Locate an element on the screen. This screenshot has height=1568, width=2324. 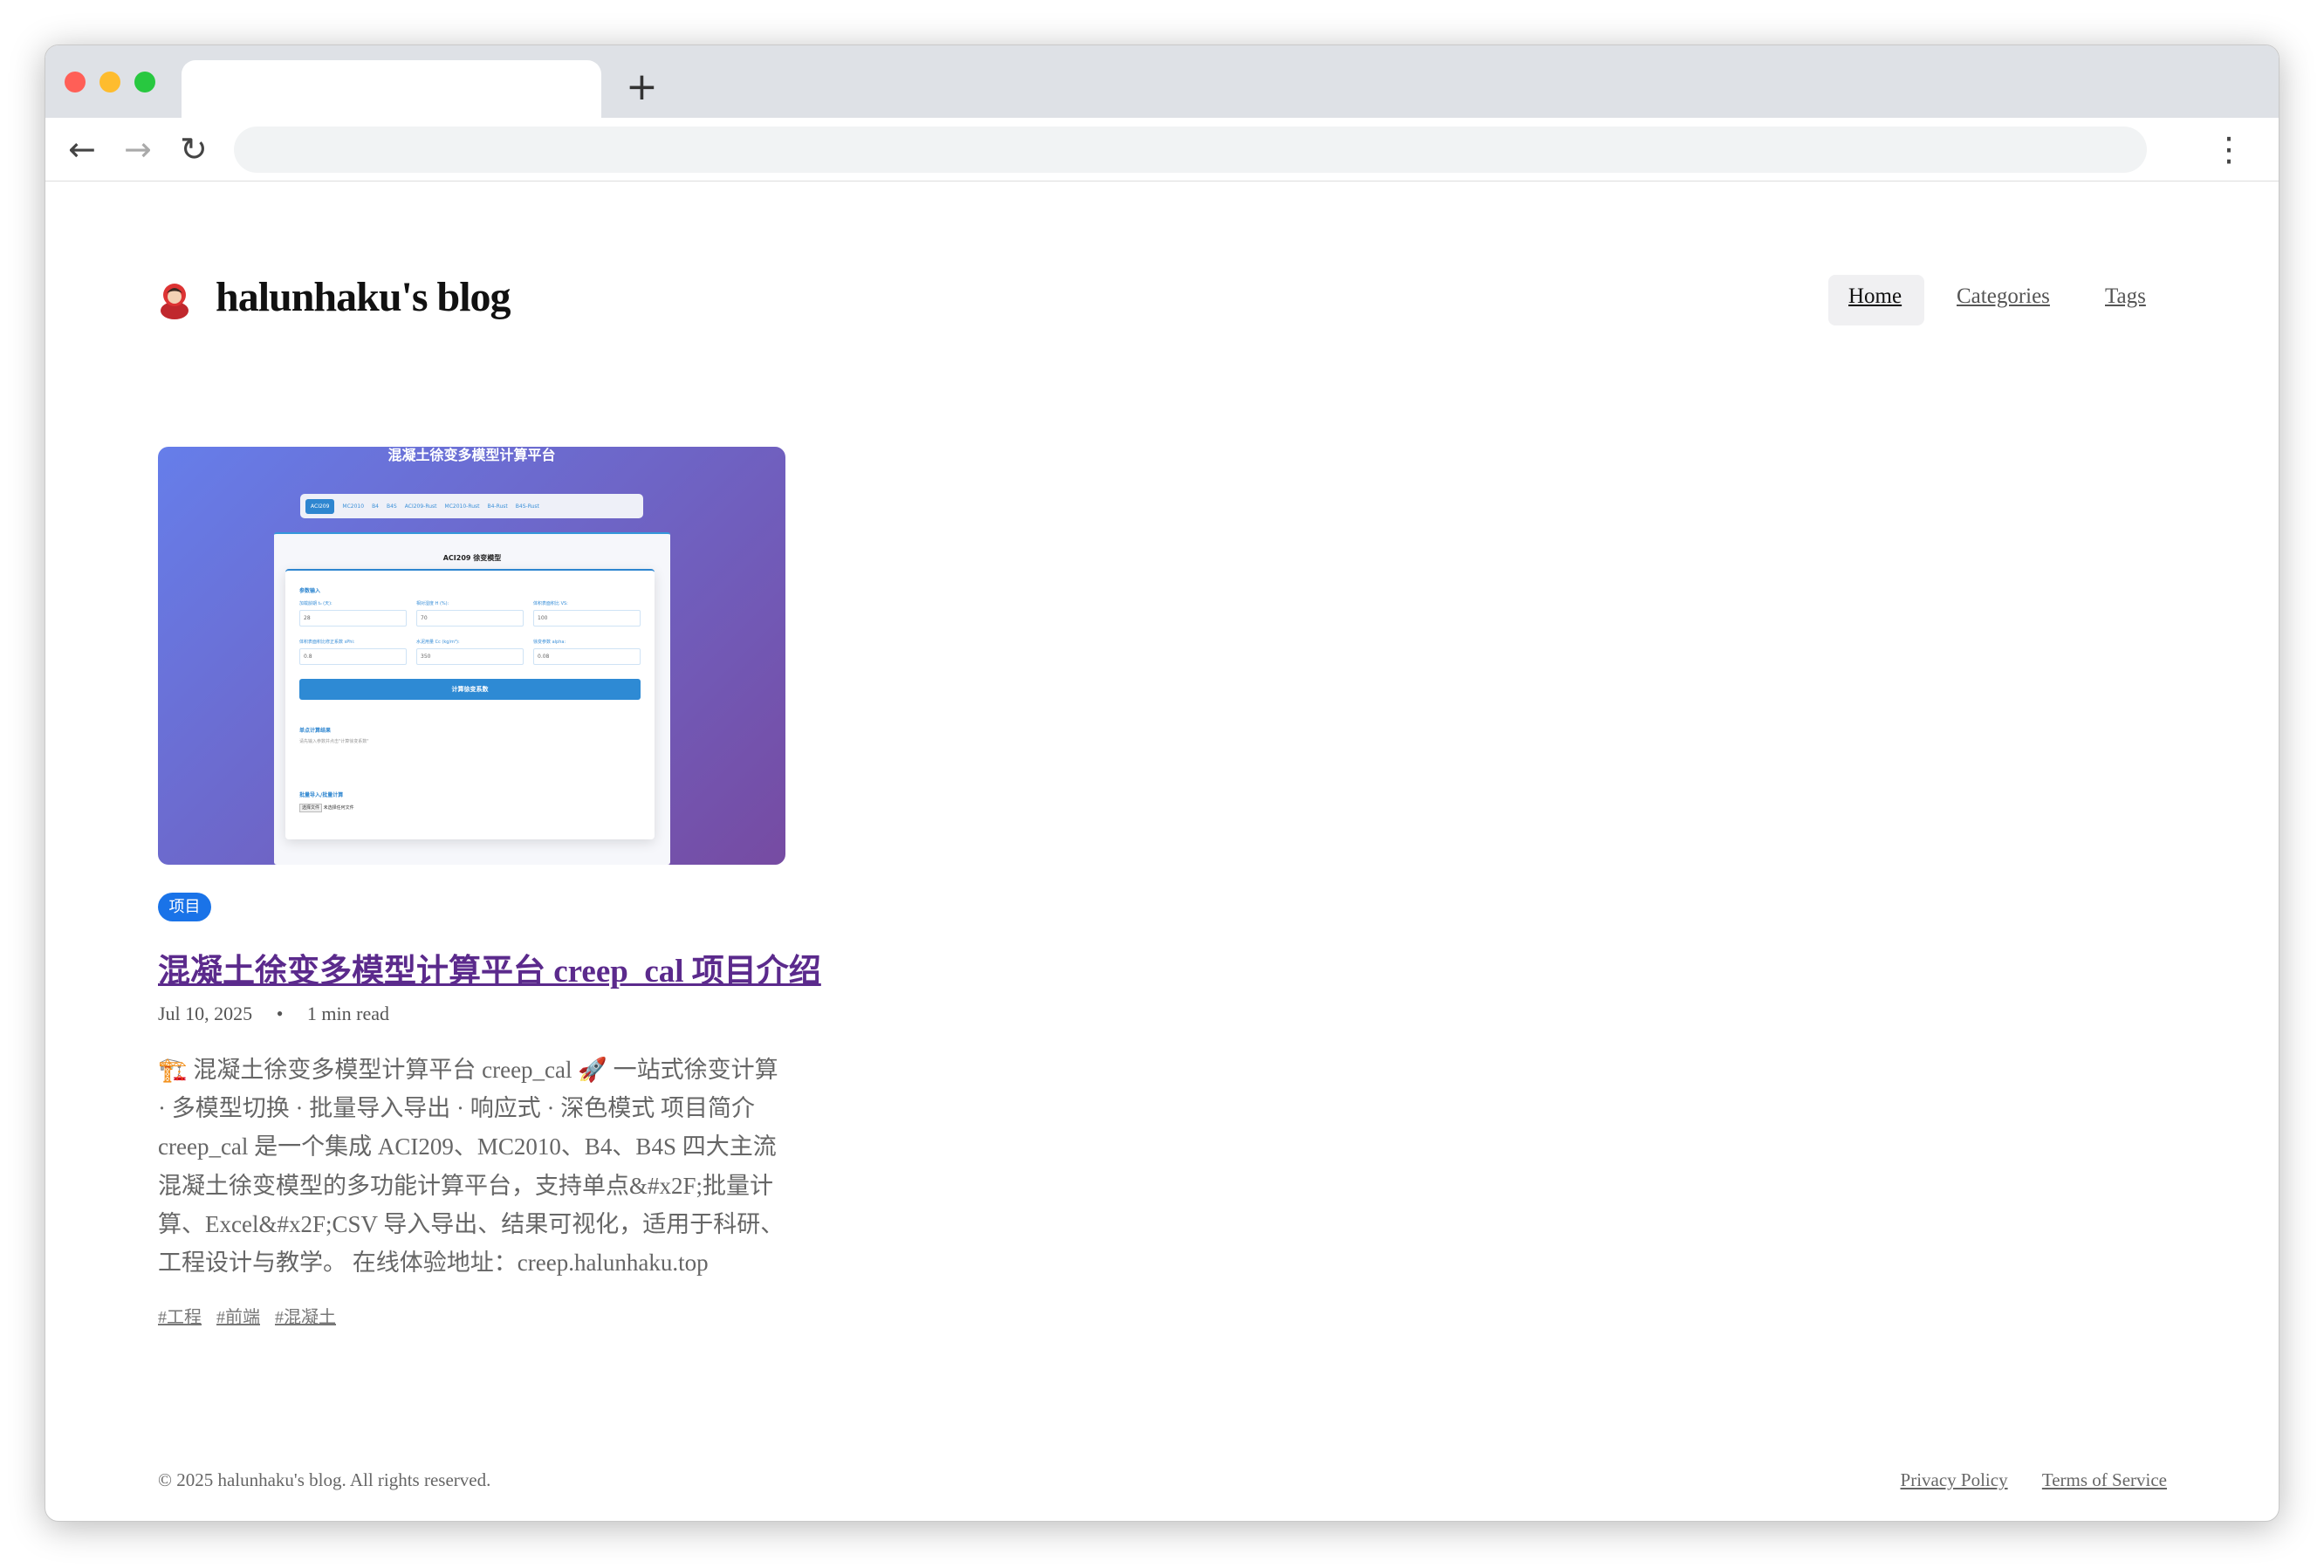
avatar-logo-icon is located at coordinates (175, 301).